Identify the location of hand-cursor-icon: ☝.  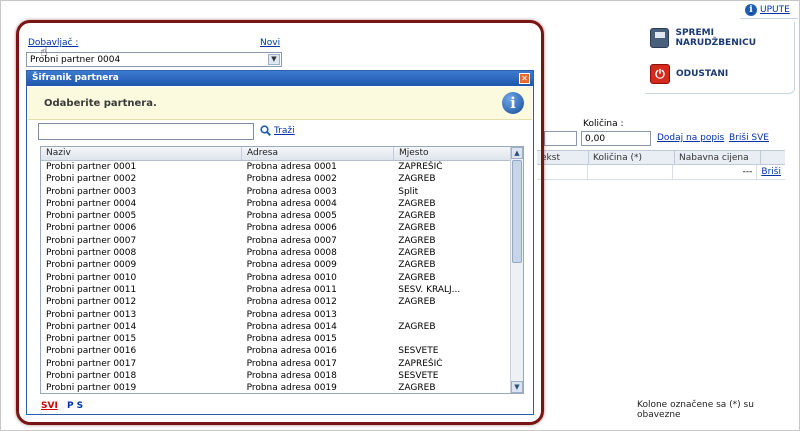
(44, 52).